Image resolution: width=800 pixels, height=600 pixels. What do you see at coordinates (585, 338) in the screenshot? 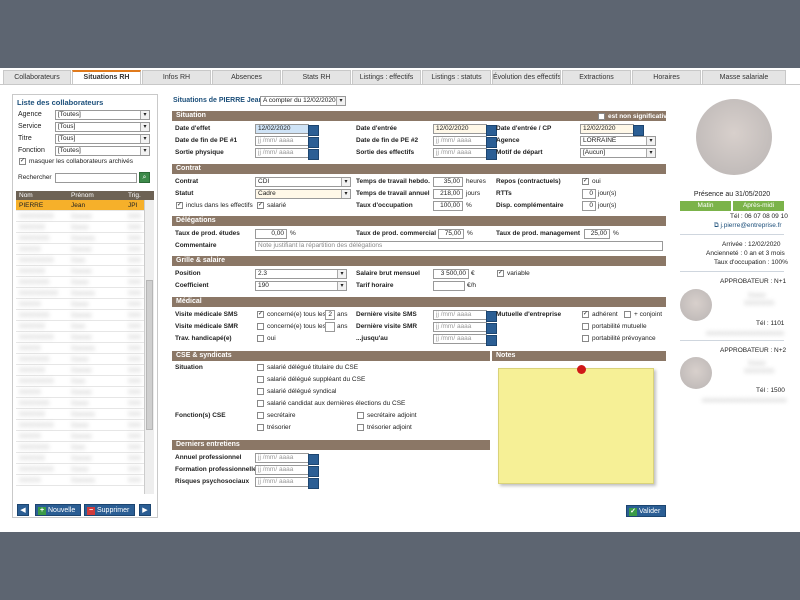
I see `portabilite-prevoyance-checkbox` at bounding box center [585, 338].